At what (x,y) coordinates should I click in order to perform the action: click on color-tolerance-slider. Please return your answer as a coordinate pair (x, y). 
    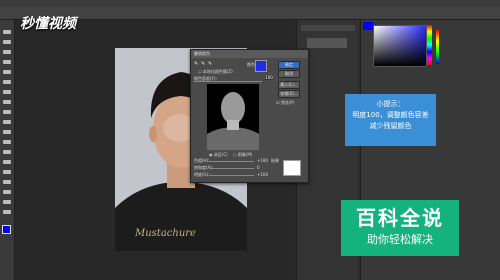
    Looking at the image, I should click on (228, 81).